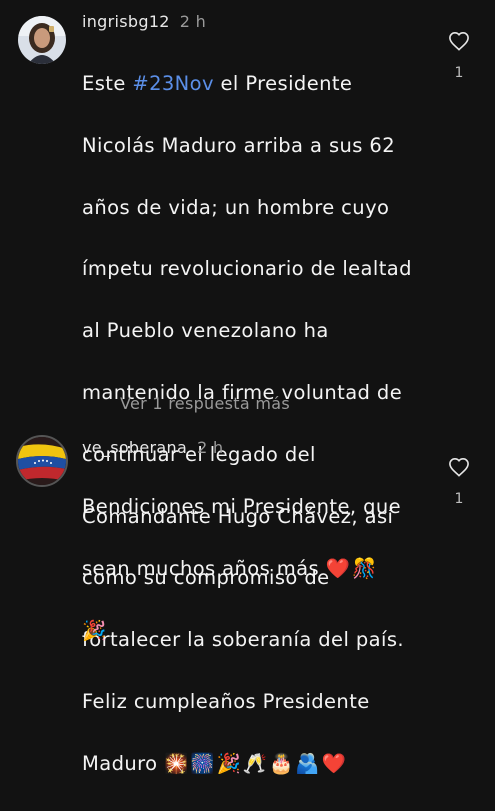  I want to click on comment-header: ingrisbg12 2 h, so click(144, 21).